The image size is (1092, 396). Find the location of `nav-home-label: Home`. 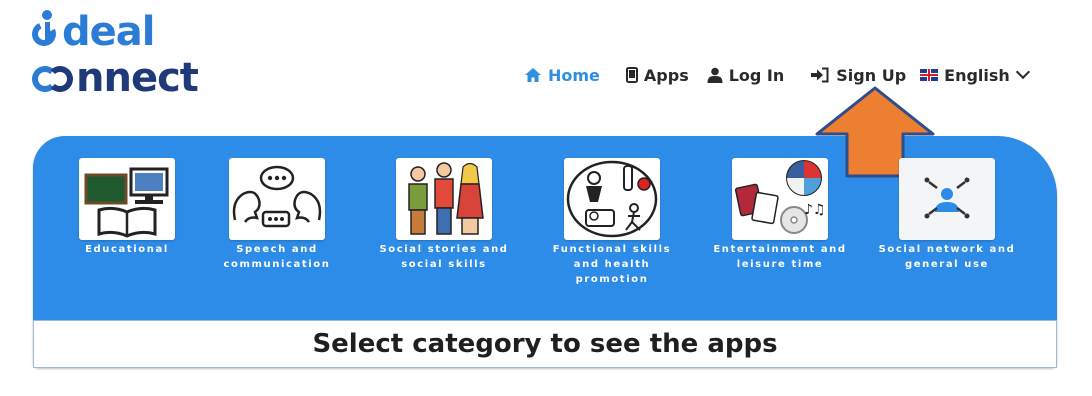

nav-home-label: Home is located at coordinates (574, 75).